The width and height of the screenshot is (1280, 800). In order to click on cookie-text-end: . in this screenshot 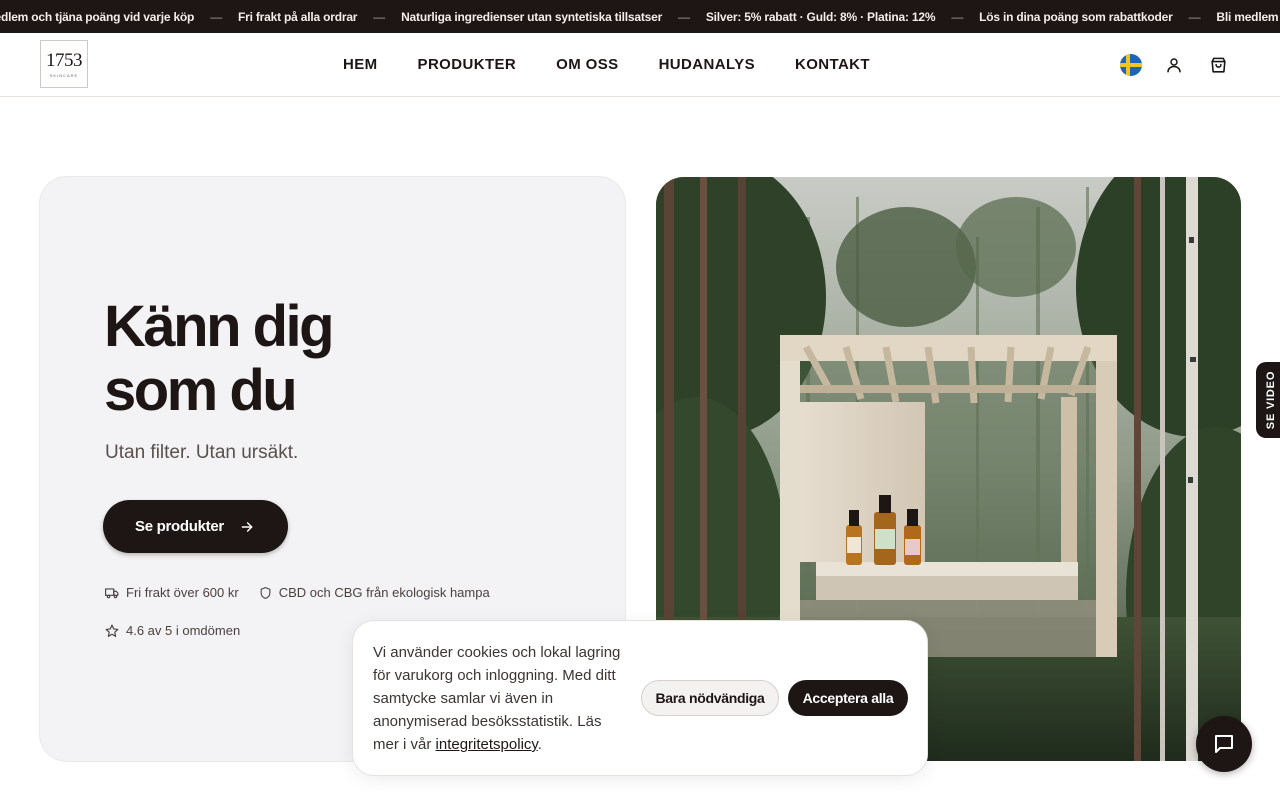, I will do `click(539, 744)`.